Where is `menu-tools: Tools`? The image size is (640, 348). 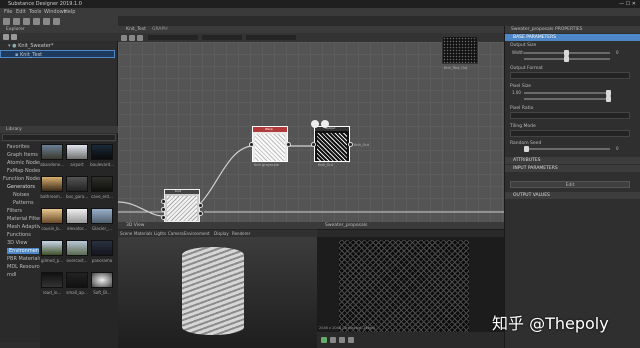 menu-tools: Tools is located at coordinates (35, 12).